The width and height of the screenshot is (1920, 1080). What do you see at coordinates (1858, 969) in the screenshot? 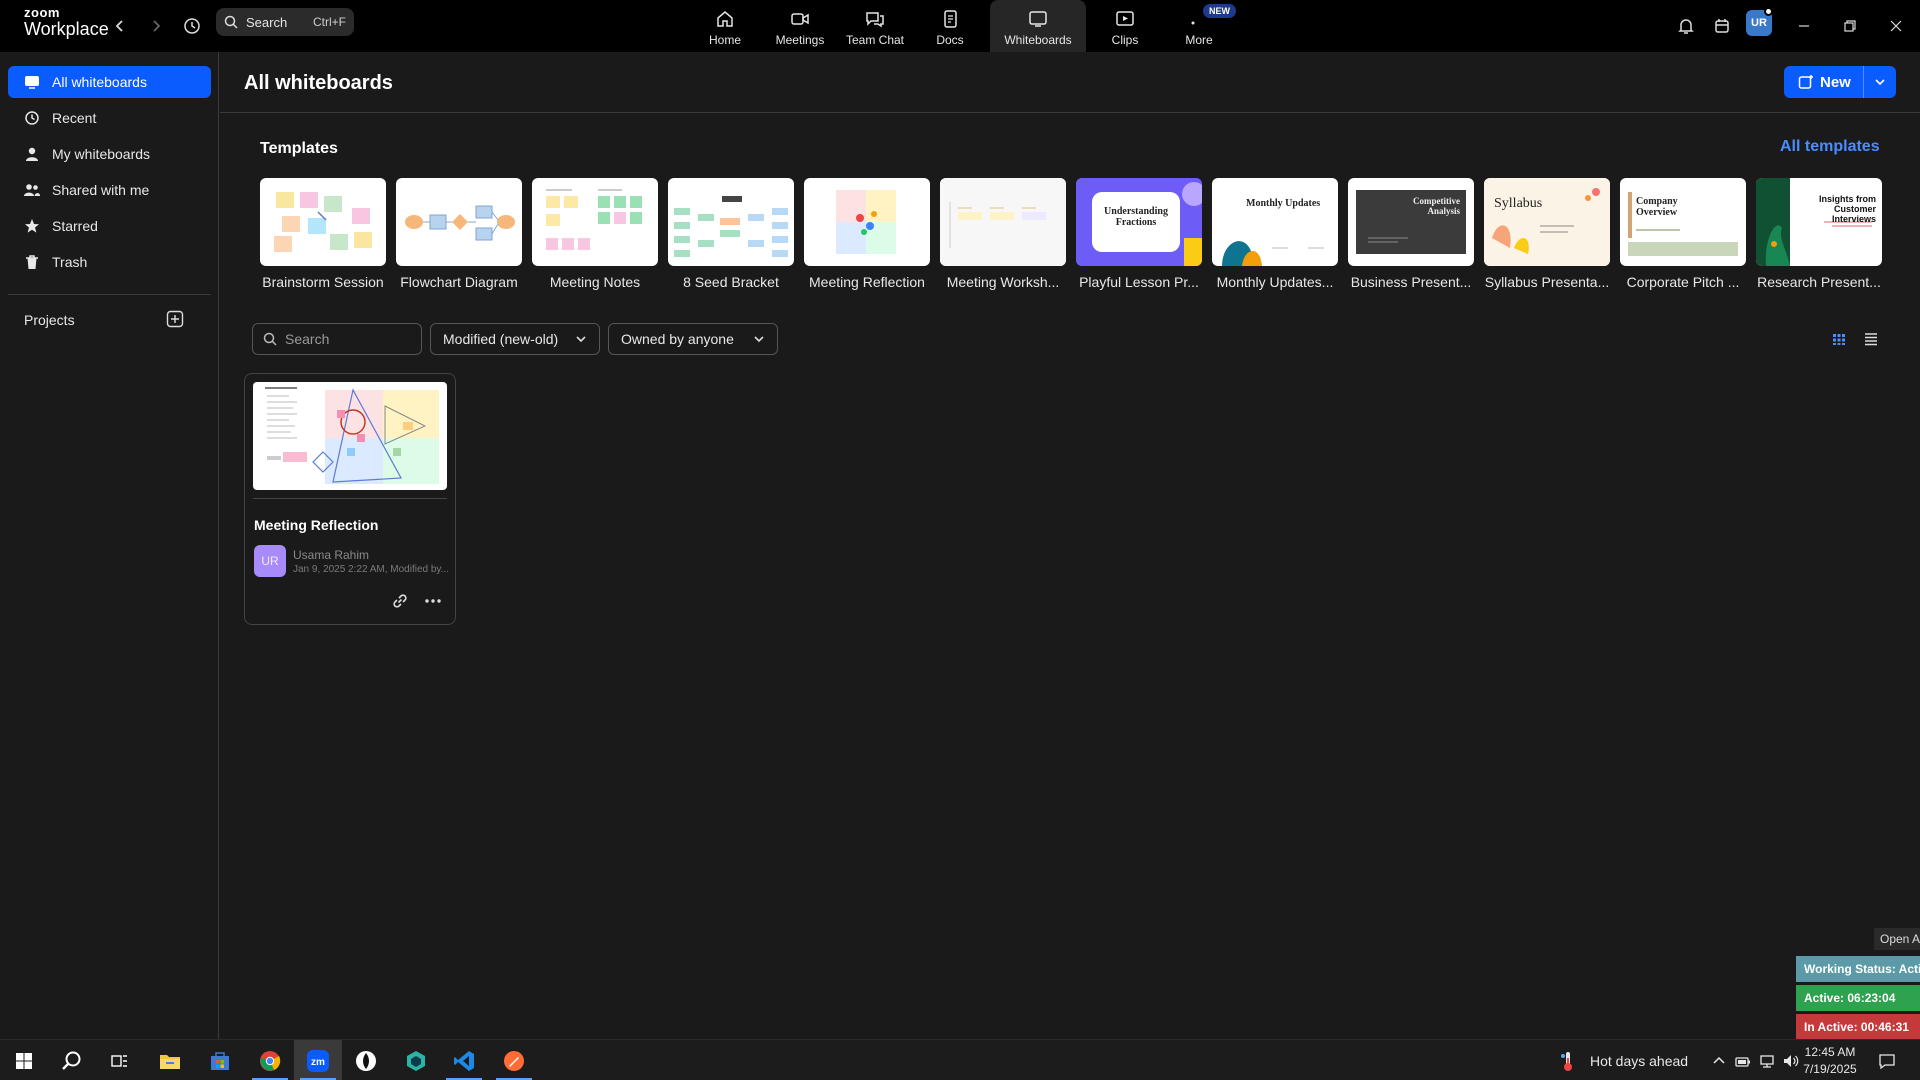
I see `working-status: Working Status: Acti` at bounding box center [1858, 969].